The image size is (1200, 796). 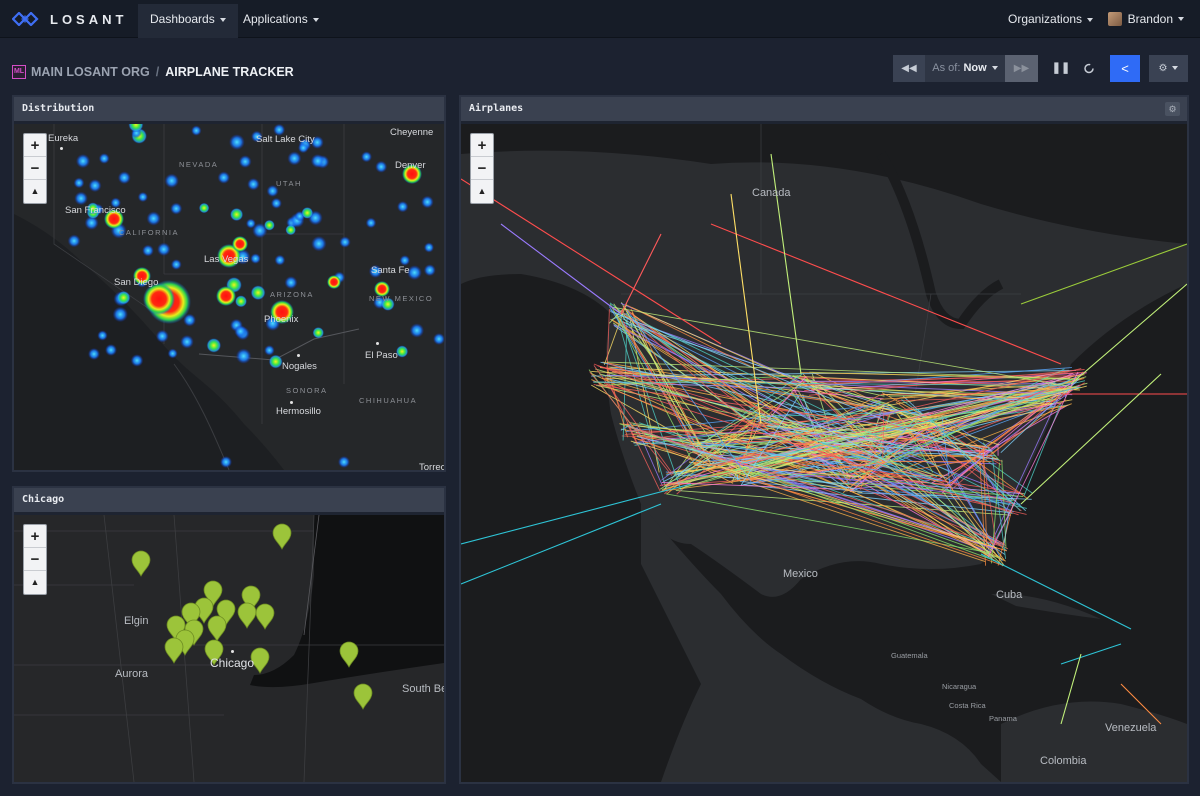 What do you see at coordinates (90, 72) in the screenshot?
I see `breadcrumb-org: MAIN LOSANT ORG` at bounding box center [90, 72].